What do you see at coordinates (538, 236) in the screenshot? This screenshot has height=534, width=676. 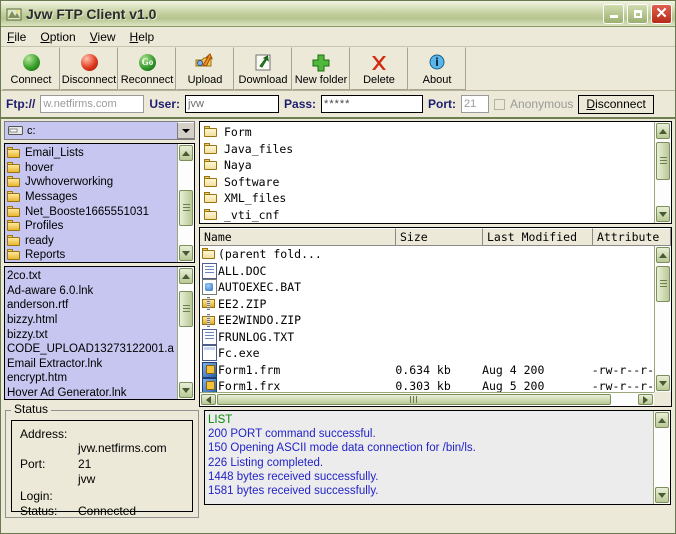 I see `column-header-modified: Last Modified` at bounding box center [538, 236].